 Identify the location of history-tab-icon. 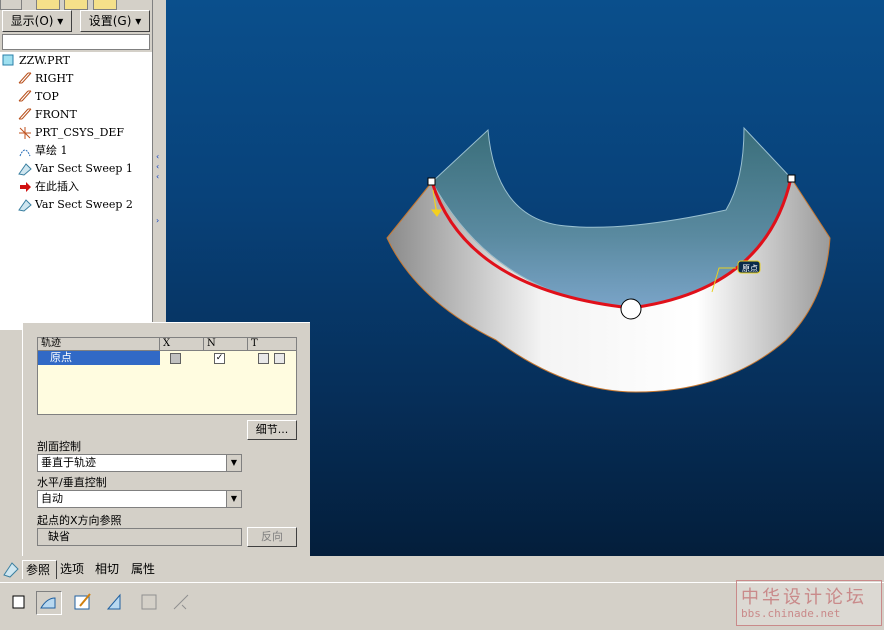
(105, 5).